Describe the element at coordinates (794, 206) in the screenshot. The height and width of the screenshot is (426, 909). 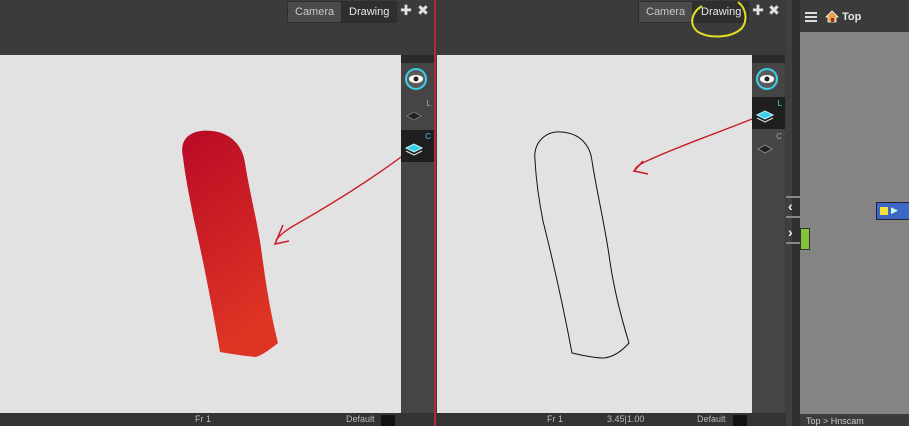
I see `chevron-left-icon: ‹` at that location.